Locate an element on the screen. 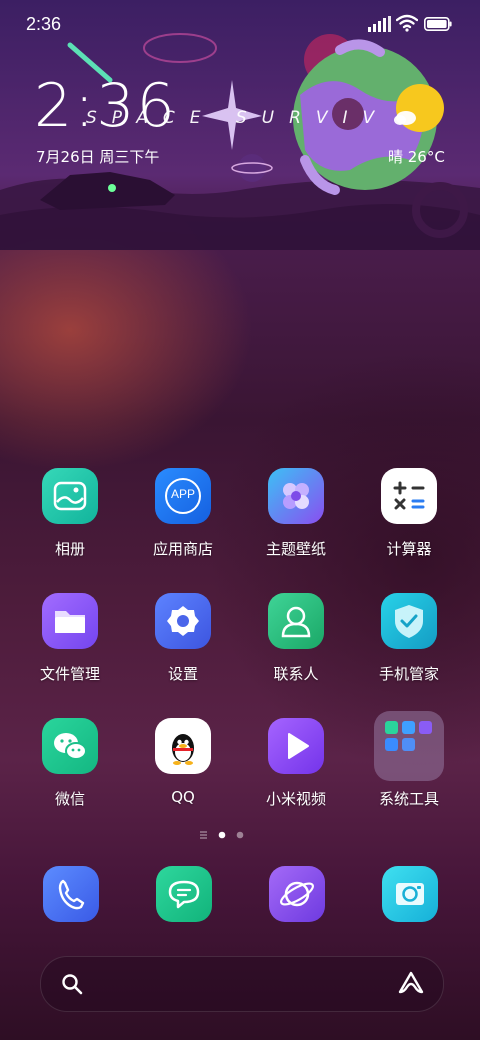  folder-system-tools: 系统工具 is located at coordinates (409, 759).